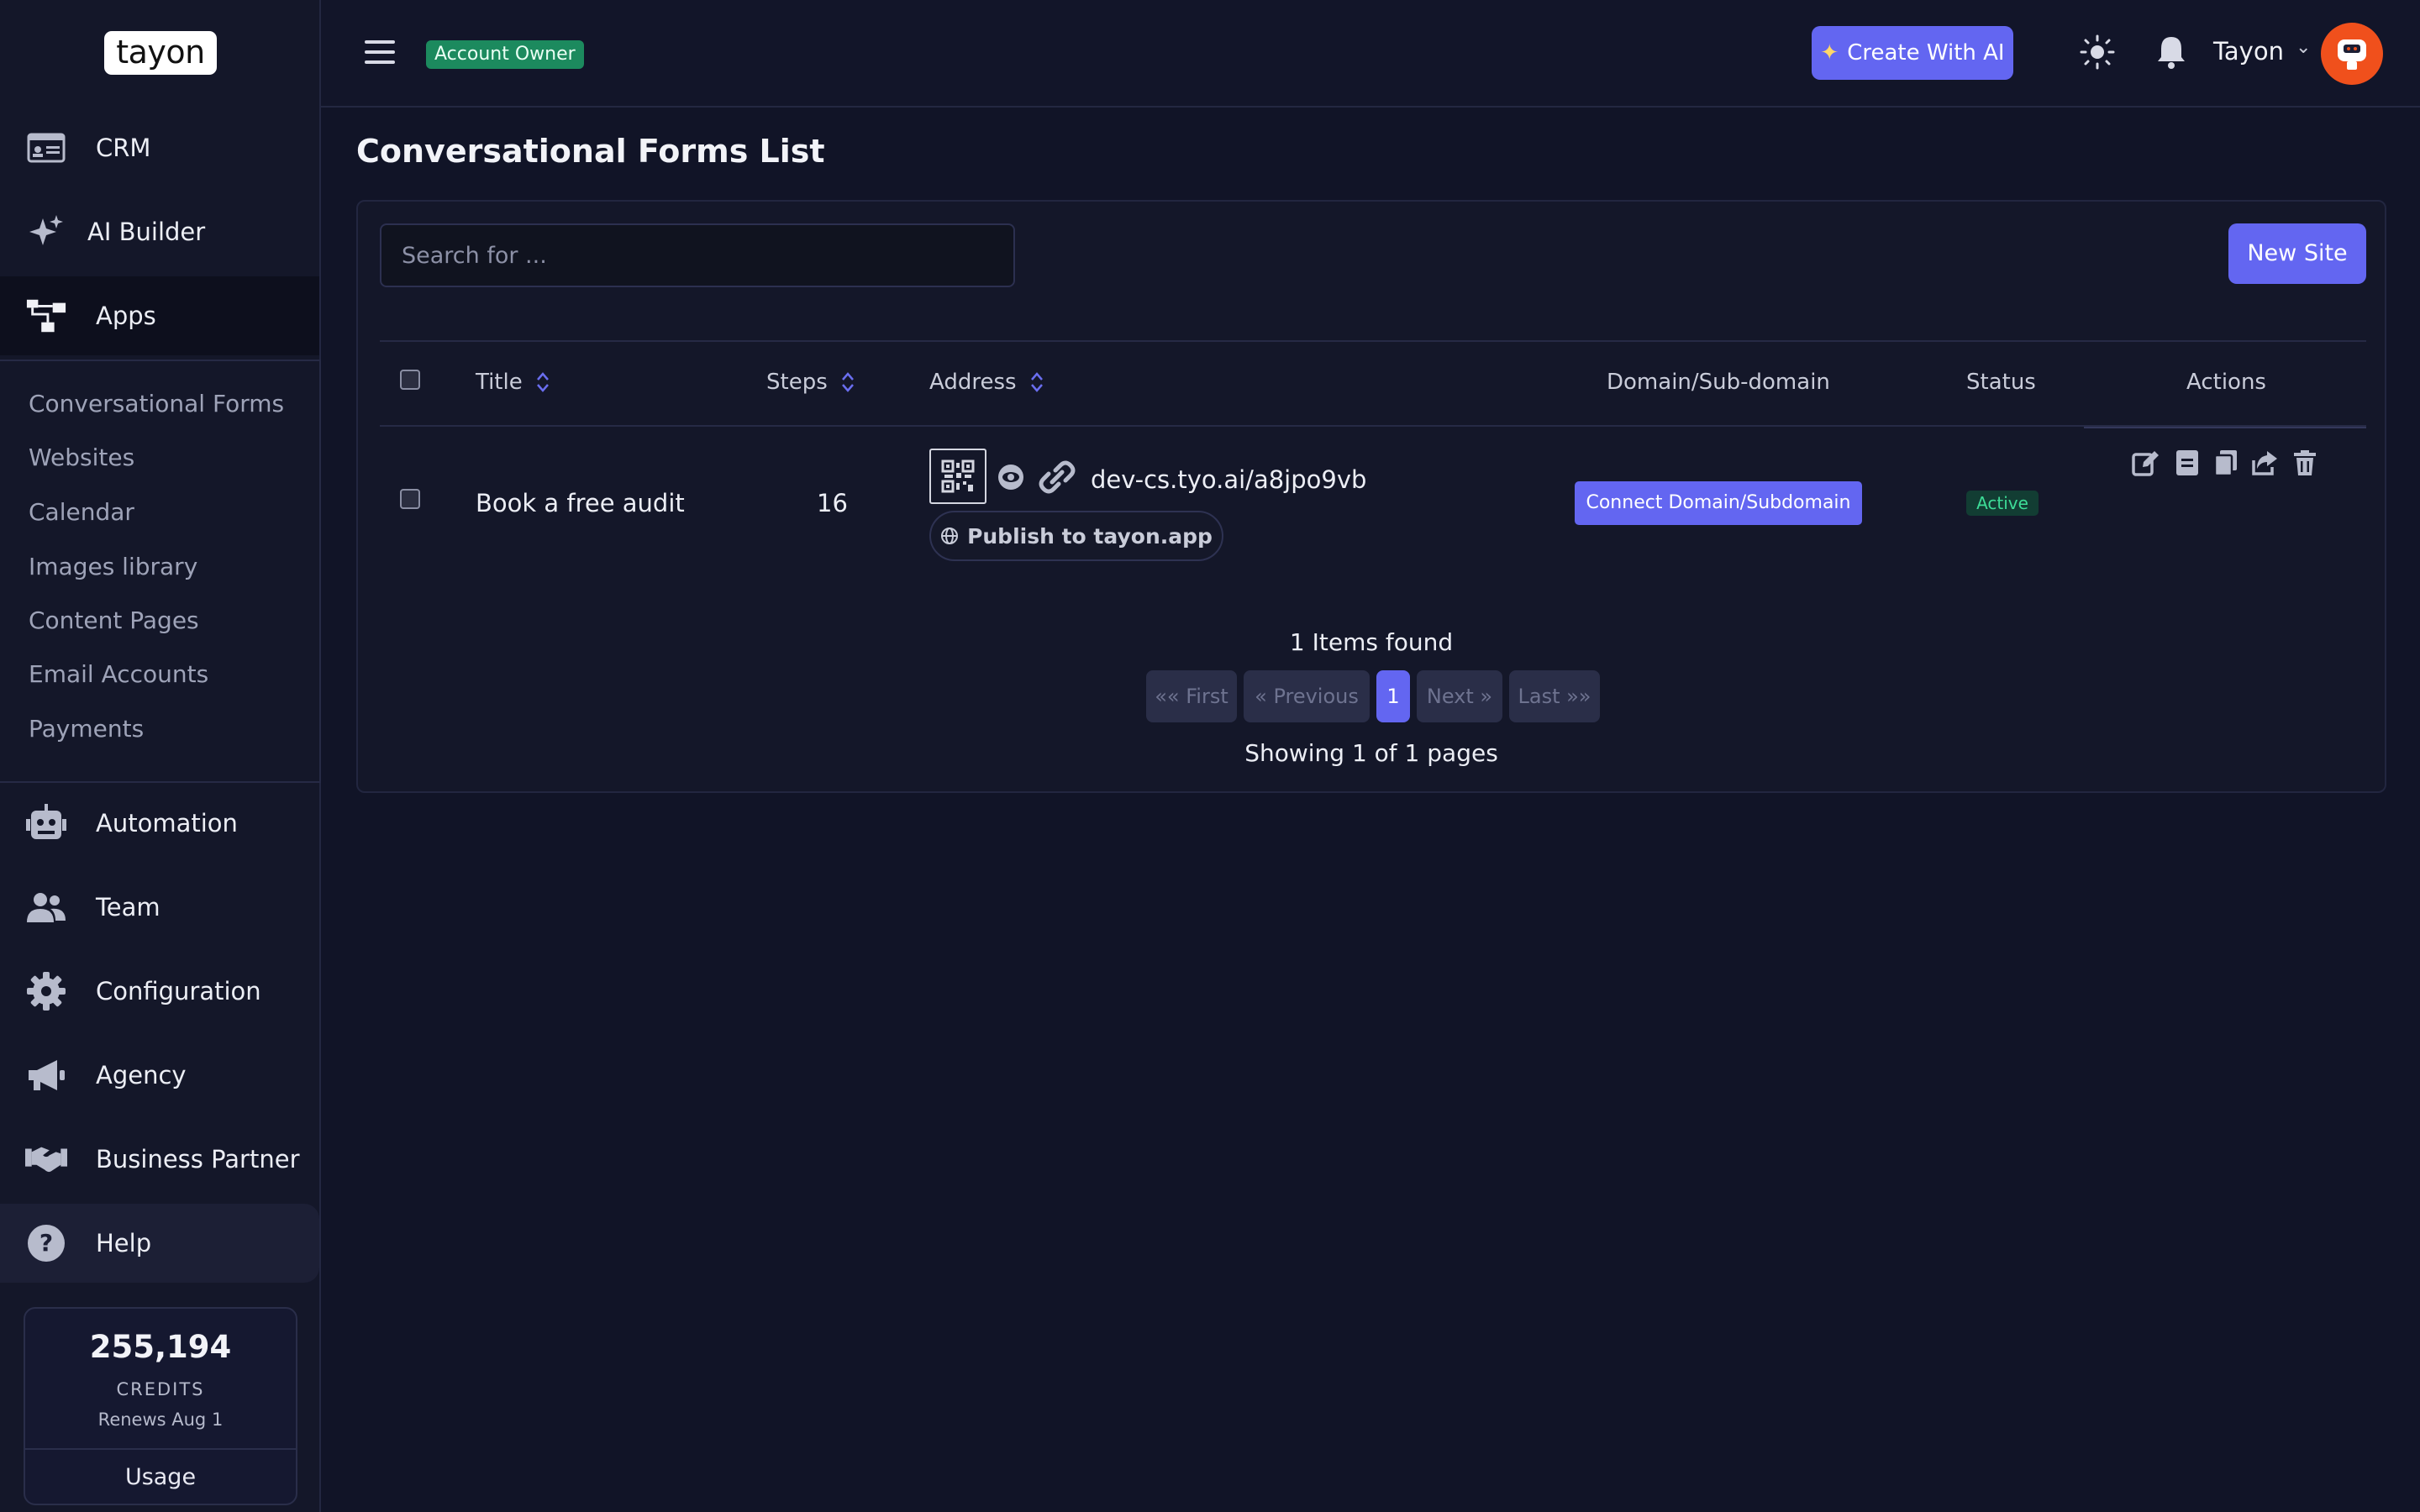 This screenshot has height=1512, width=2420. Describe the element at coordinates (958, 476) in the screenshot. I see `qr-code-icon` at that location.